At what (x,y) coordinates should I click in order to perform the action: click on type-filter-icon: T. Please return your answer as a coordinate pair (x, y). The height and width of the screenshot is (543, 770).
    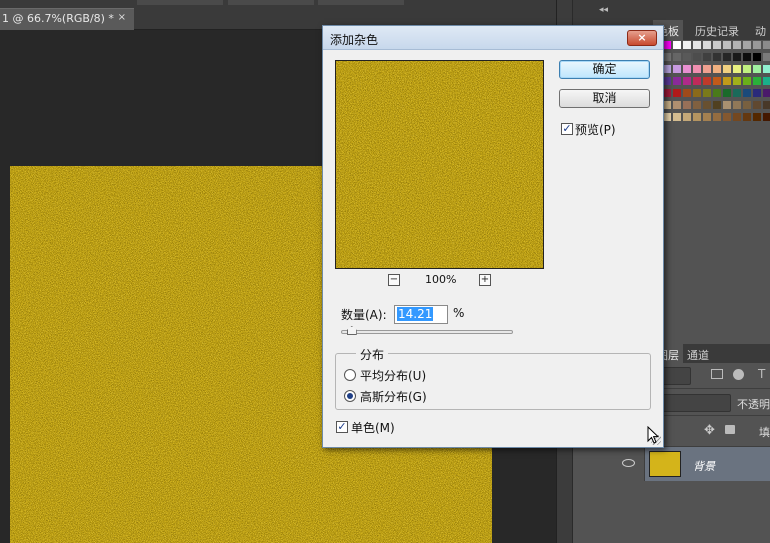
    Looking at the image, I should click on (761, 374).